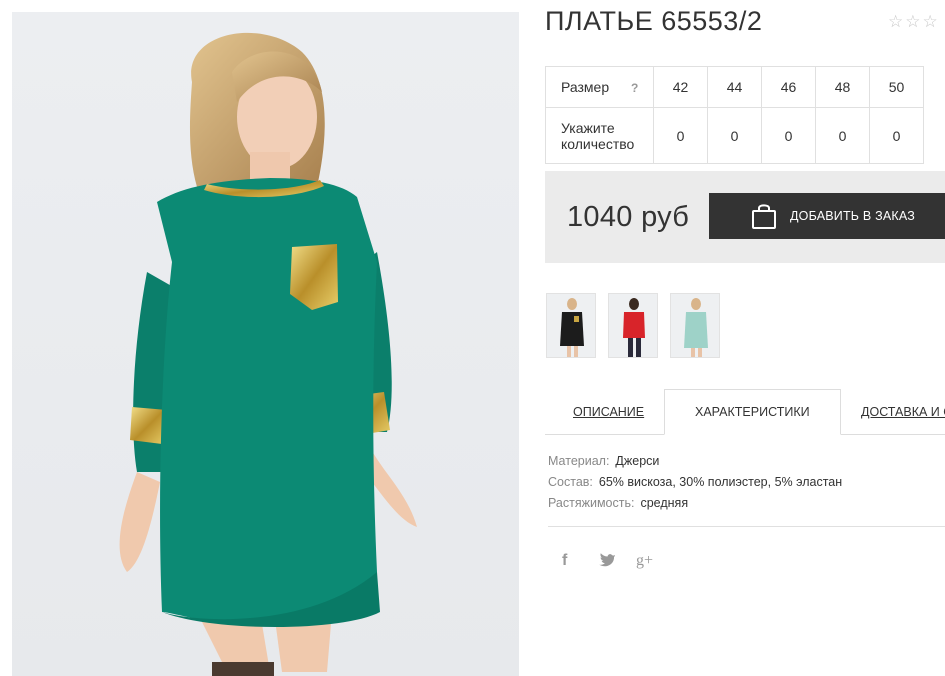  What do you see at coordinates (570, 482) in the screenshot?
I see `spec-key: Состав:` at bounding box center [570, 482].